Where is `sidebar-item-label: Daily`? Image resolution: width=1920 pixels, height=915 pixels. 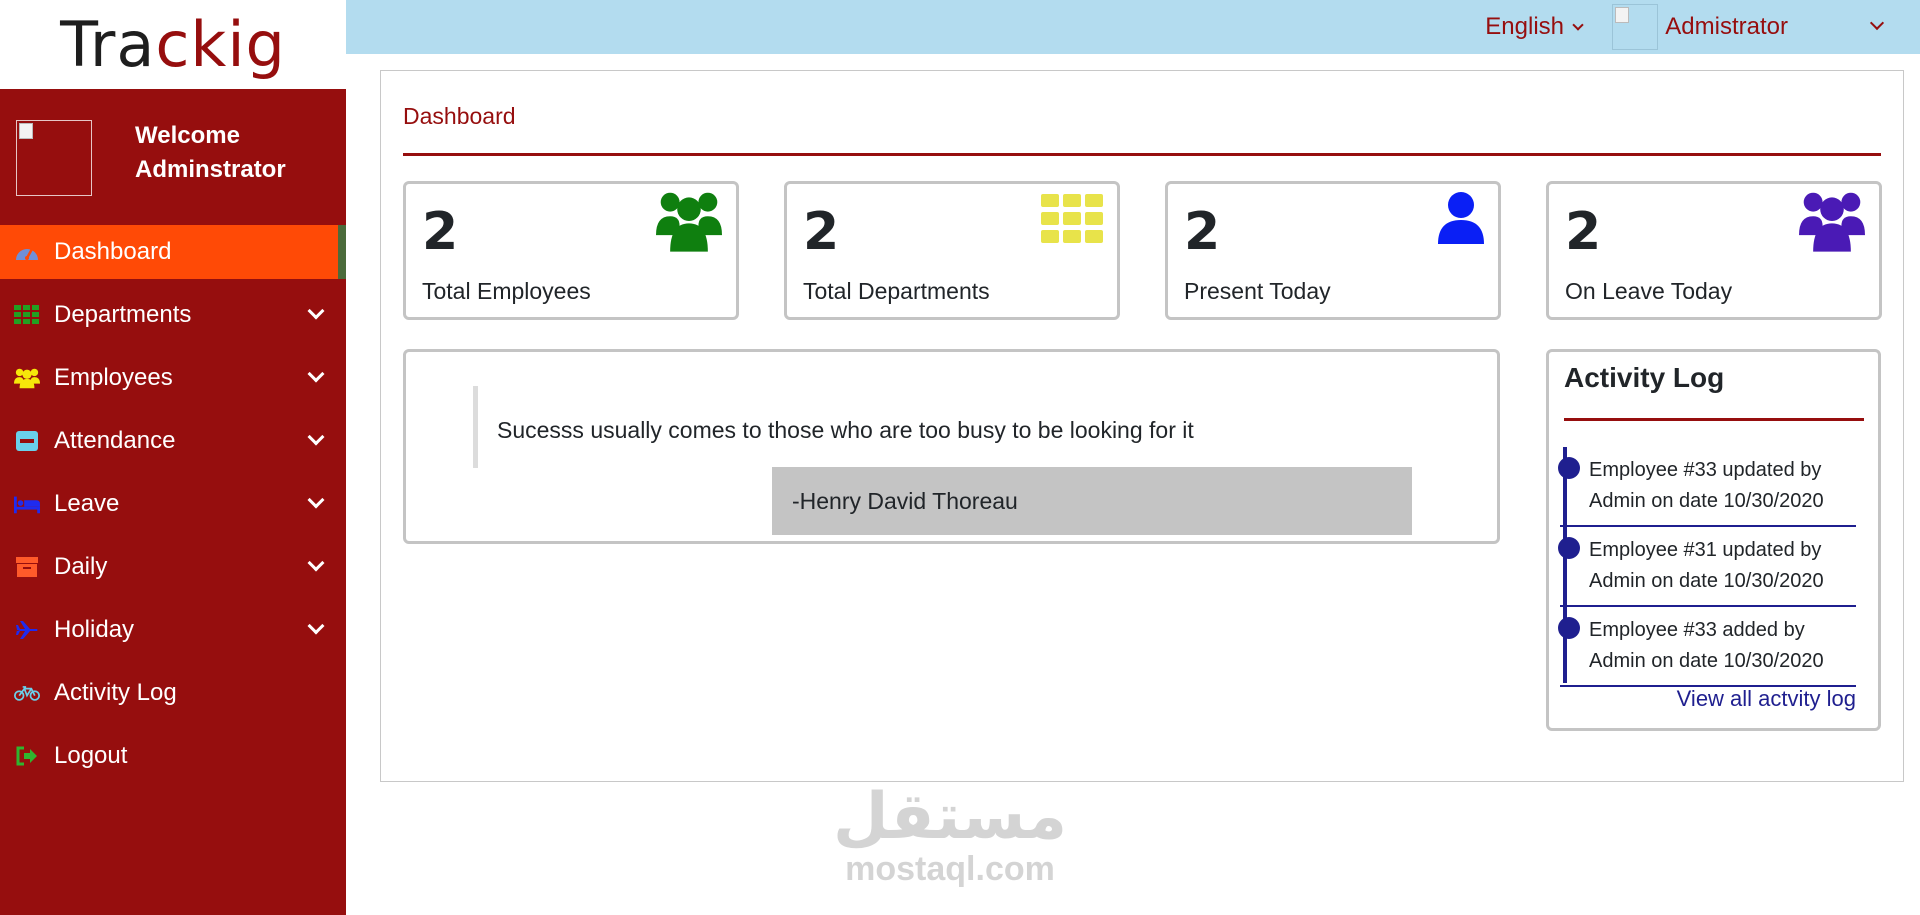 sidebar-item-label: Daily is located at coordinates (81, 566).